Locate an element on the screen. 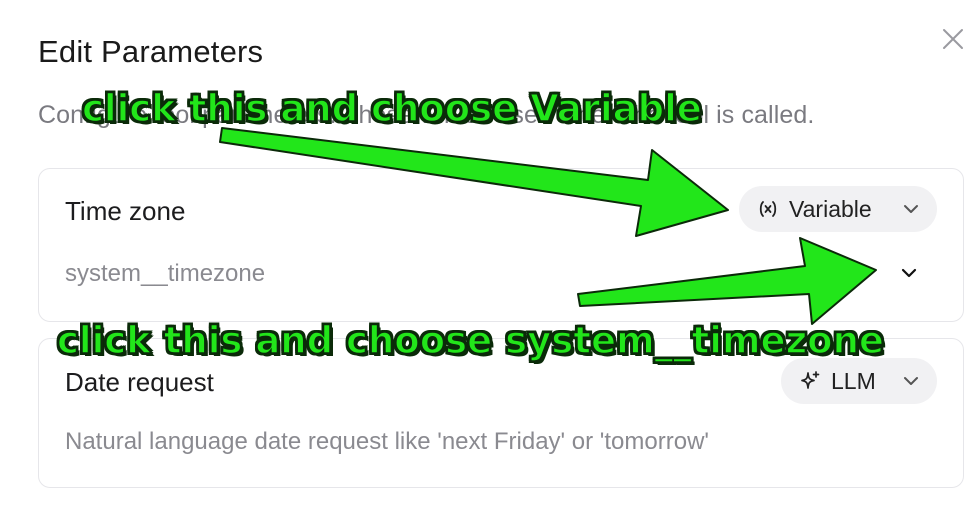 This screenshot has height=514, width=976. mode-label: LLM is located at coordinates (853, 380).